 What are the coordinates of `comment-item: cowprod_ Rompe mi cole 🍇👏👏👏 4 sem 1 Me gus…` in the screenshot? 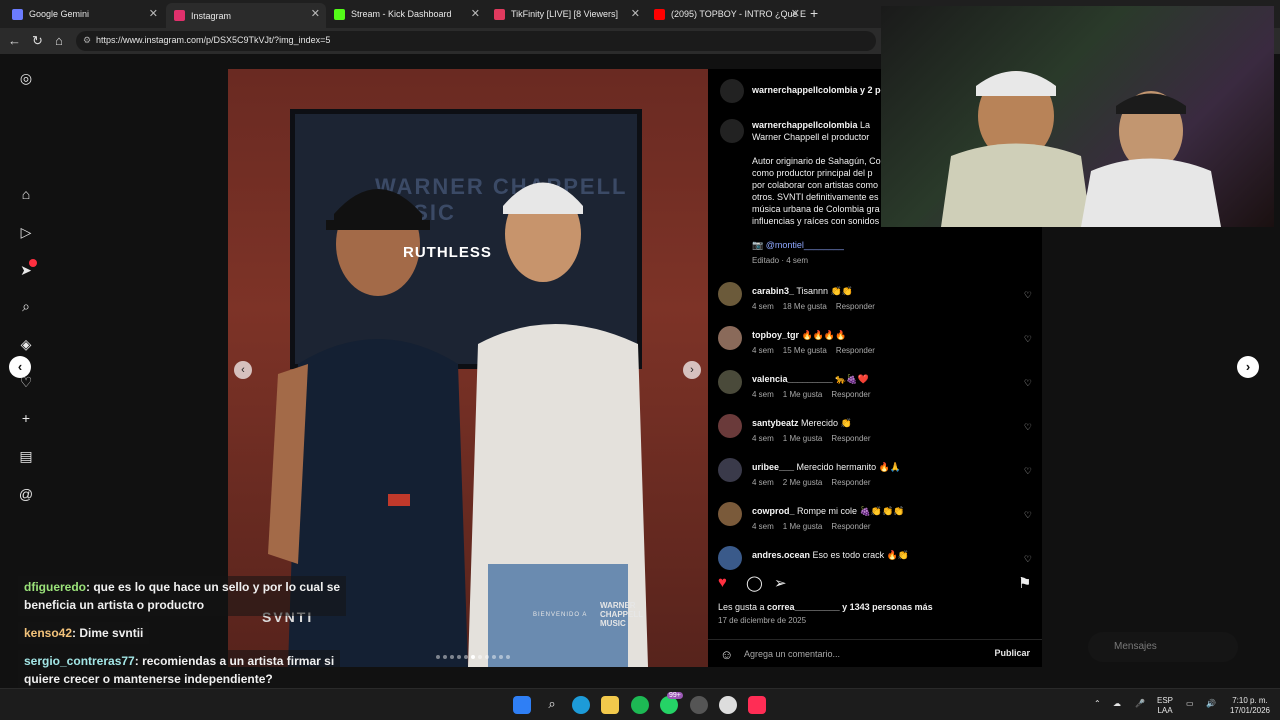 It's located at (876, 522).